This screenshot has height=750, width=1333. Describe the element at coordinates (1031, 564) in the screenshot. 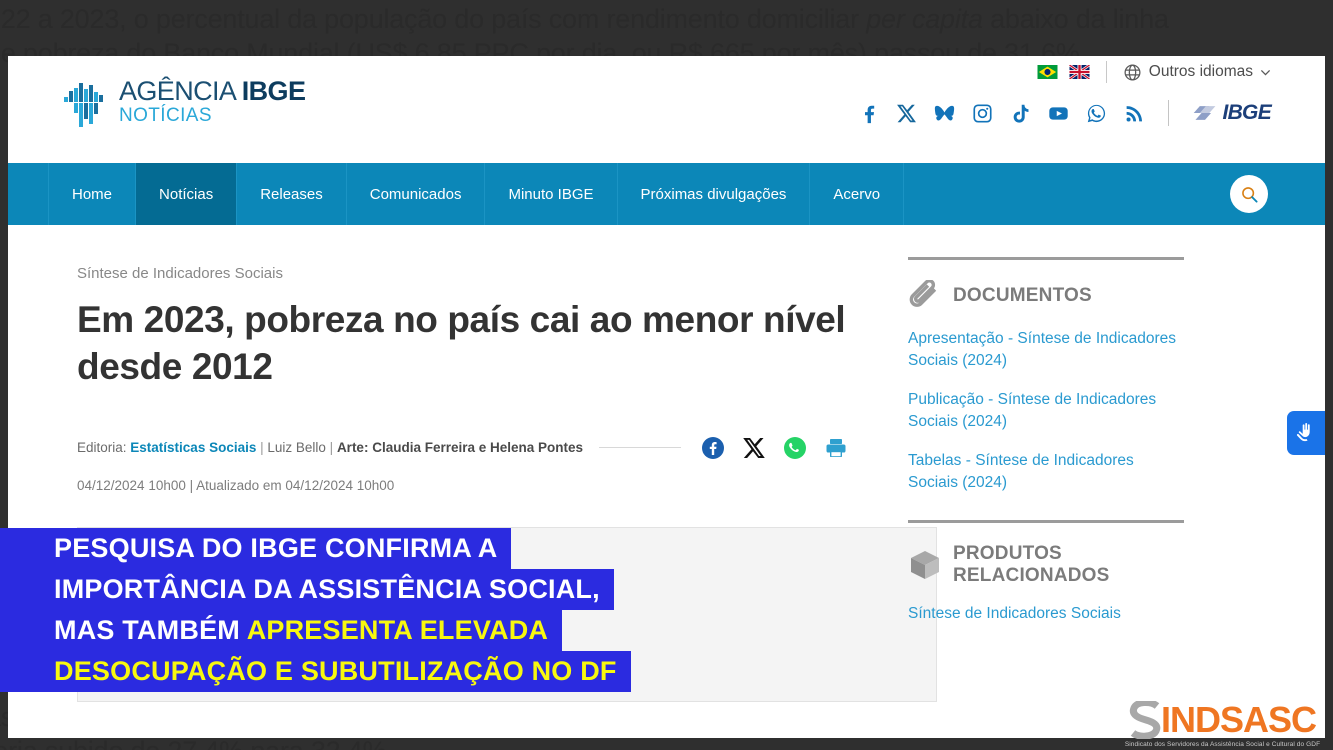

I see `related-products-title: PRODUTOS RELACIONADOS` at that location.